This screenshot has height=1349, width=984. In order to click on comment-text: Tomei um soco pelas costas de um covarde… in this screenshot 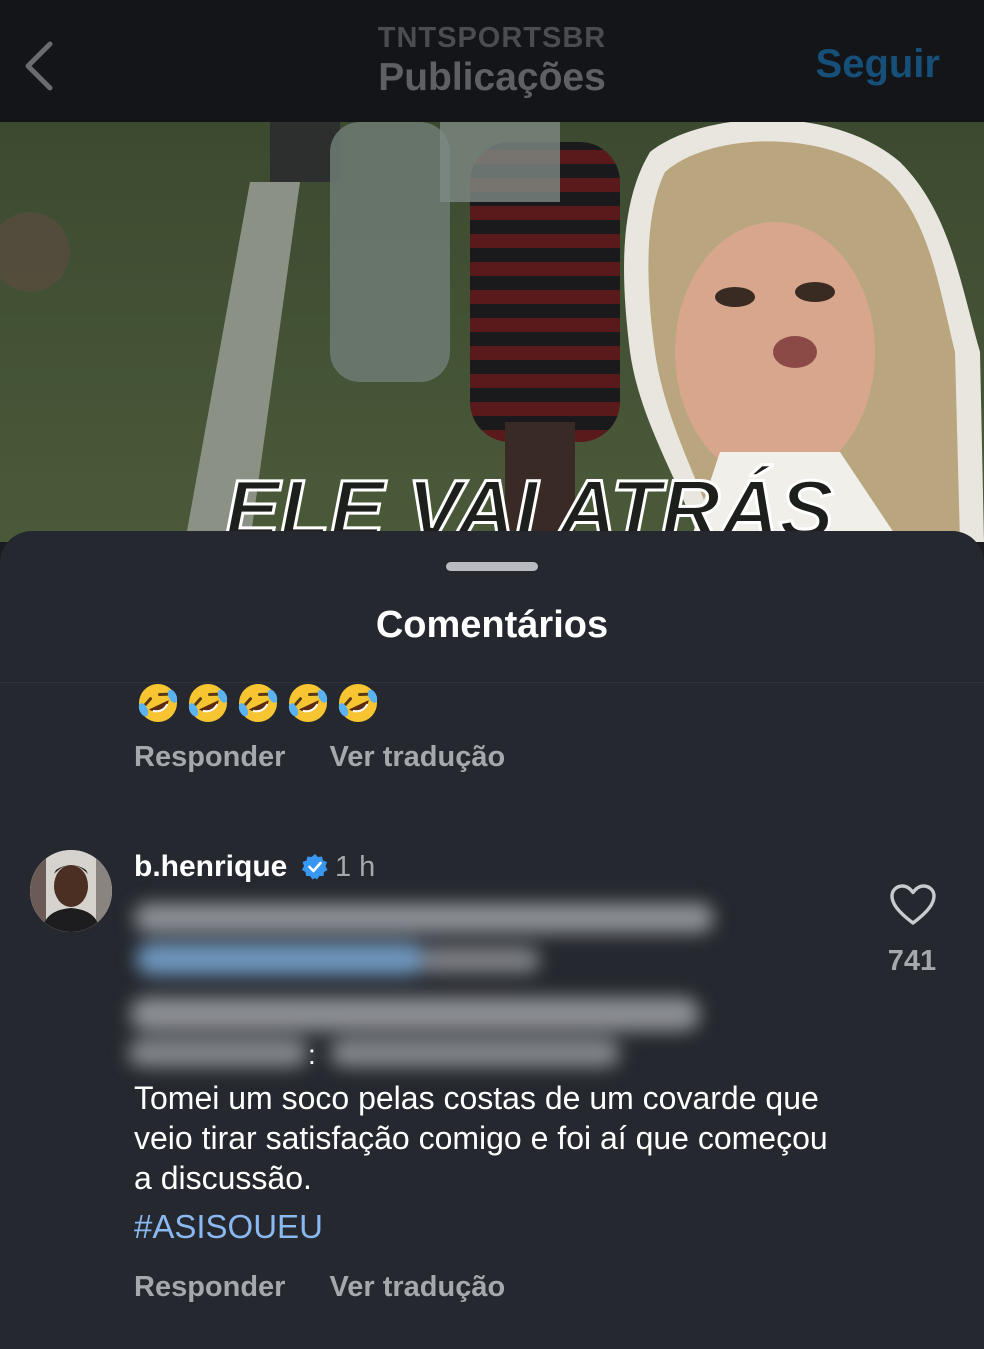, I will do `click(481, 1138)`.